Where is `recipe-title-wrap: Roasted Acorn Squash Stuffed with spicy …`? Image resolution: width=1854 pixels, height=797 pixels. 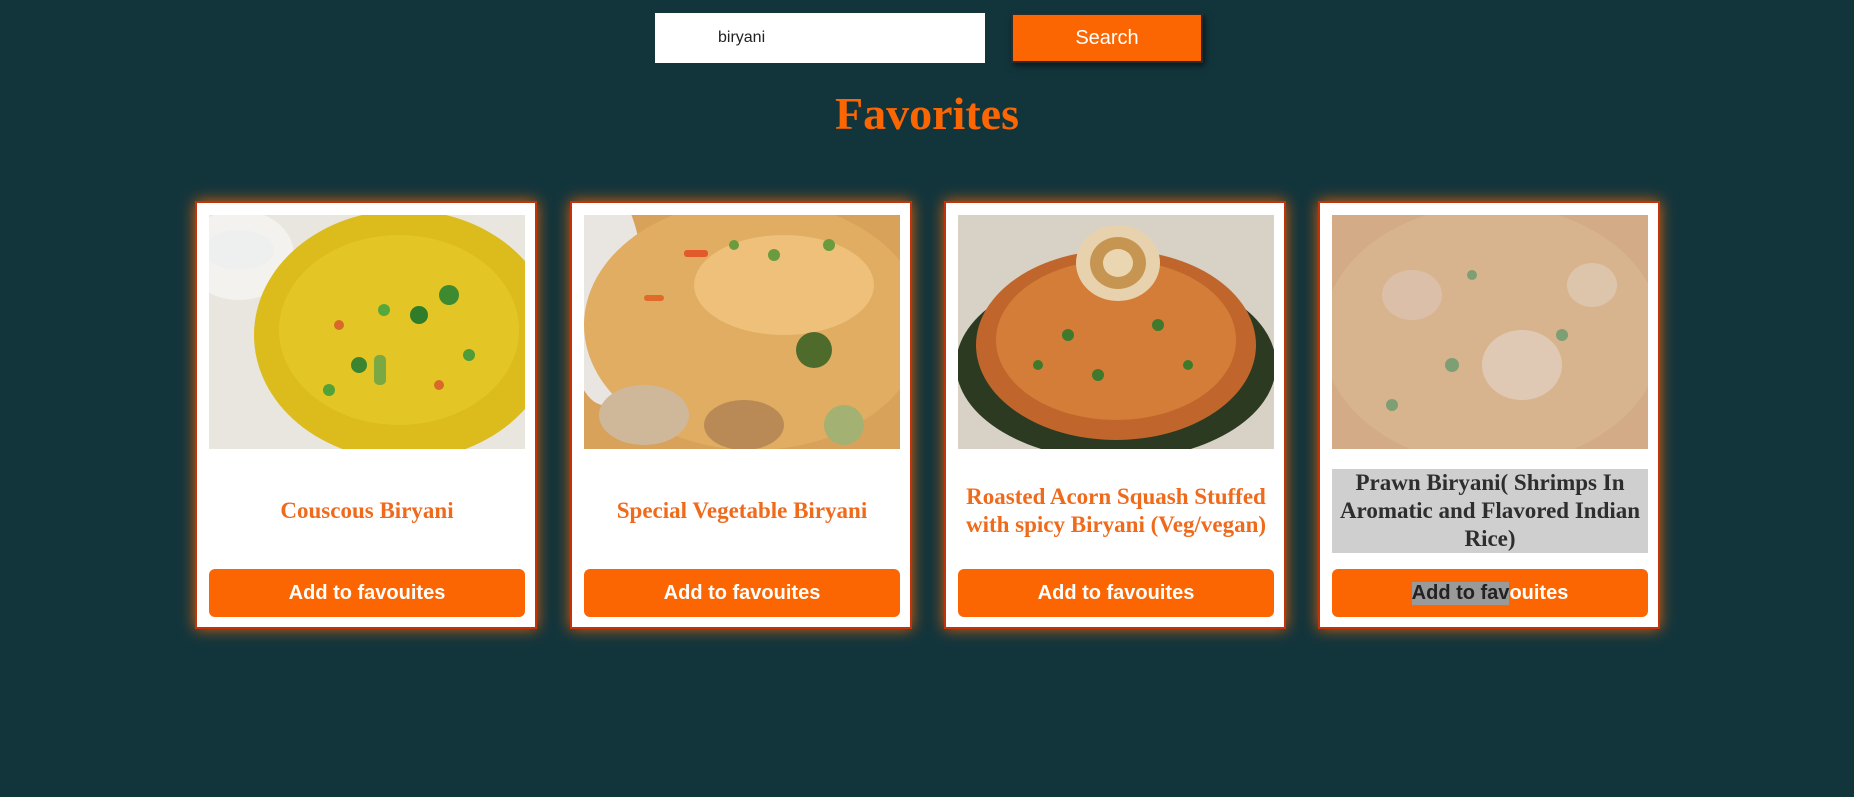
recipe-title-wrap: Roasted Acorn Squash Stuffed with spicy … is located at coordinates (1116, 511).